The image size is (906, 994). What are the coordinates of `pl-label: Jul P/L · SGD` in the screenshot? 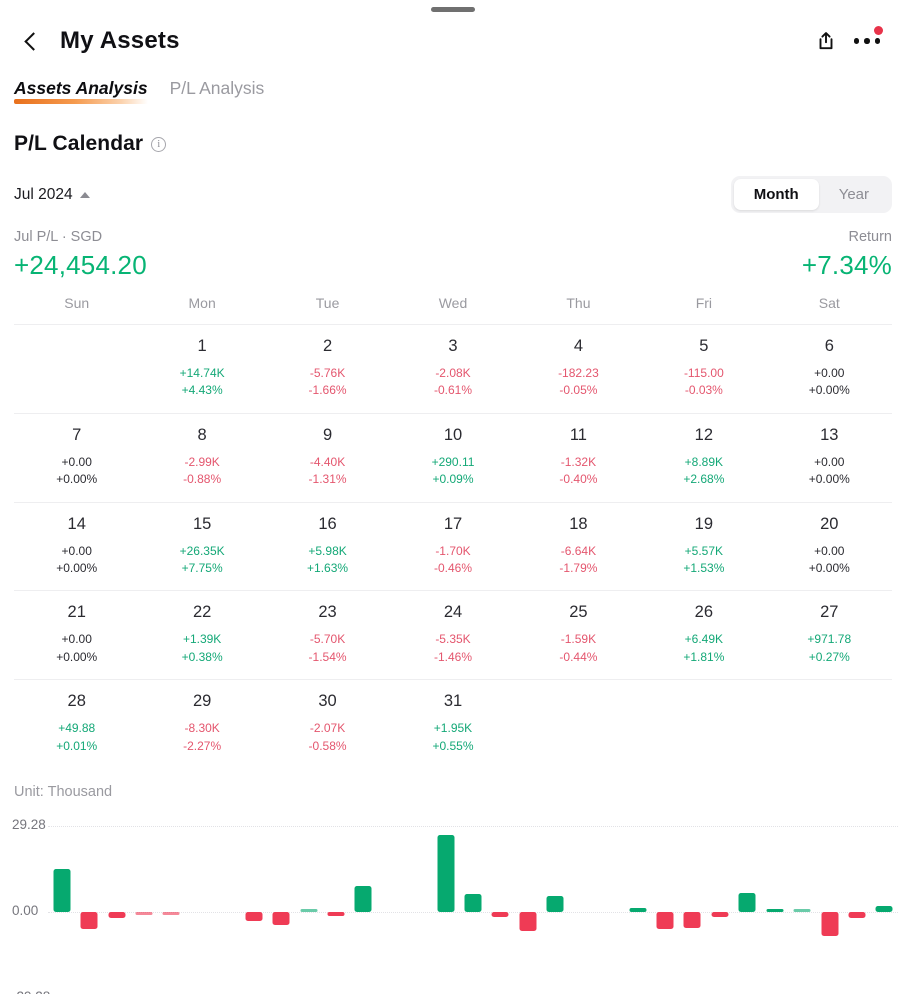 It's located at (58, 237).